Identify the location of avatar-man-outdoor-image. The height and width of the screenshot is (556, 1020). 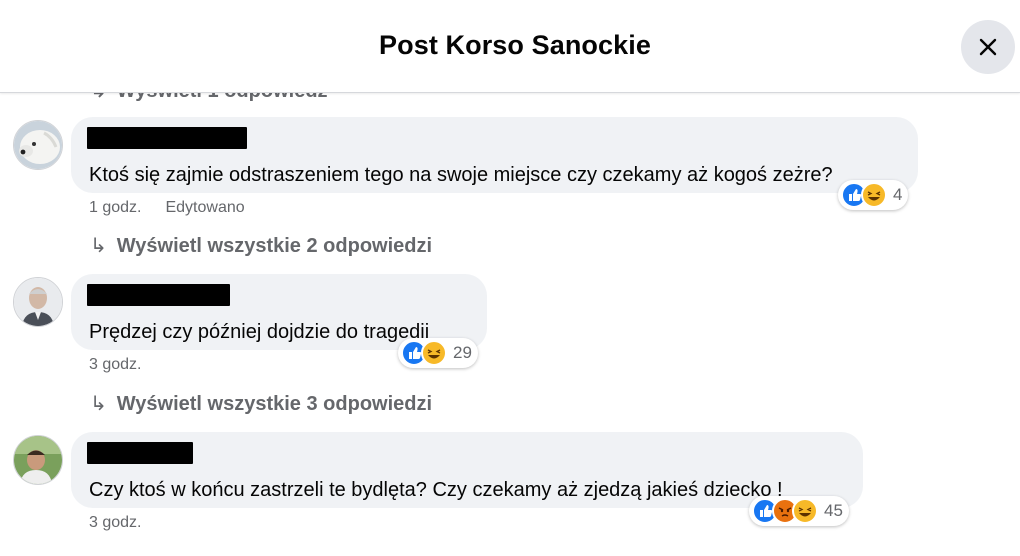
(38, 460).